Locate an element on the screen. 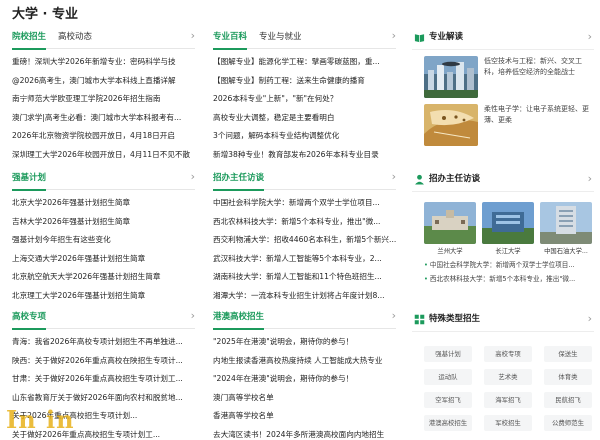  tab-strong-base: 强基计划 is located at coordinates (29, 181).